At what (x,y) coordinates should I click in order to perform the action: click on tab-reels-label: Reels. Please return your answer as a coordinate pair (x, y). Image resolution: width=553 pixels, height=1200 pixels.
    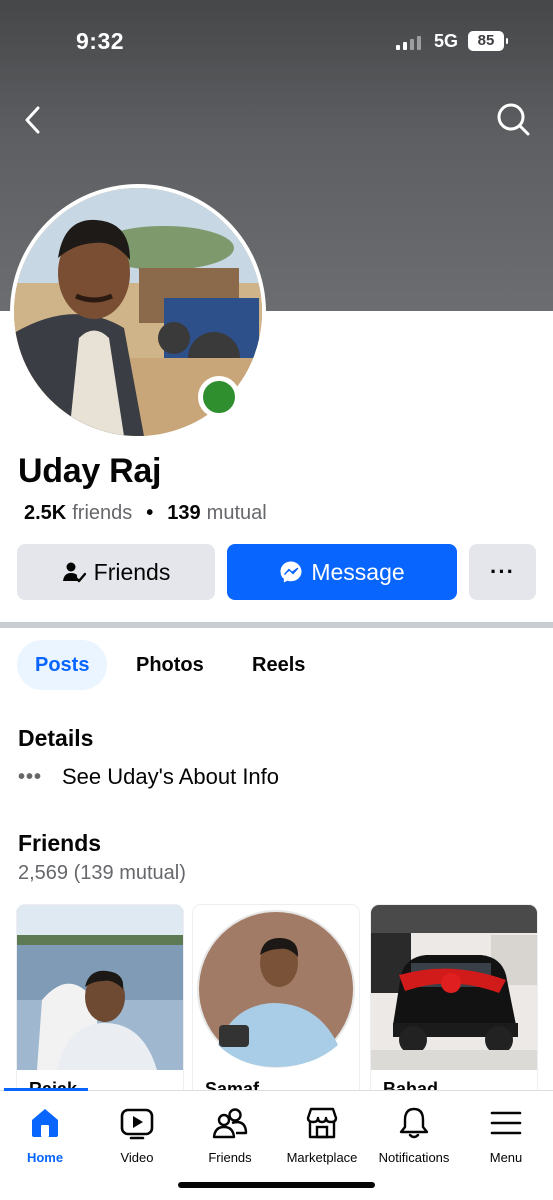
    Looking at the image, I should click on (279, 664).